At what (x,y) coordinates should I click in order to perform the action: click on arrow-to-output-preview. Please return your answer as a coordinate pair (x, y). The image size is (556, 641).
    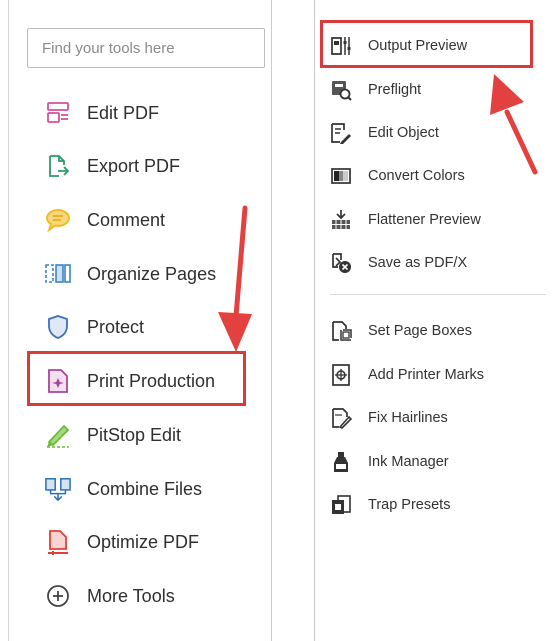
    Looking at the image, I should click on (514, 124).